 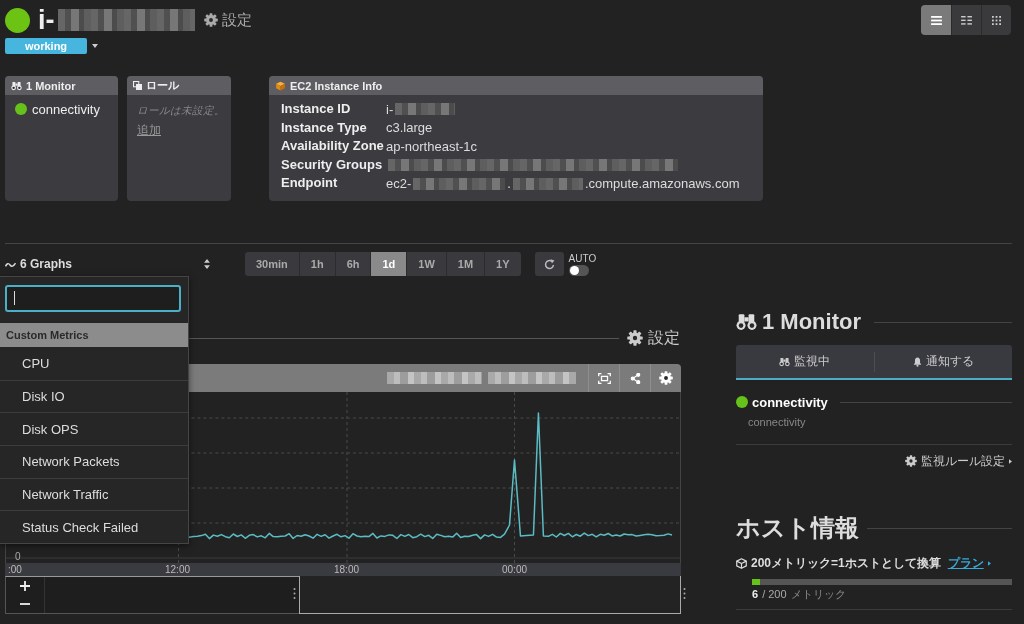 I want to click on section-title: 1 Monitor, so click(x=811, y=322).